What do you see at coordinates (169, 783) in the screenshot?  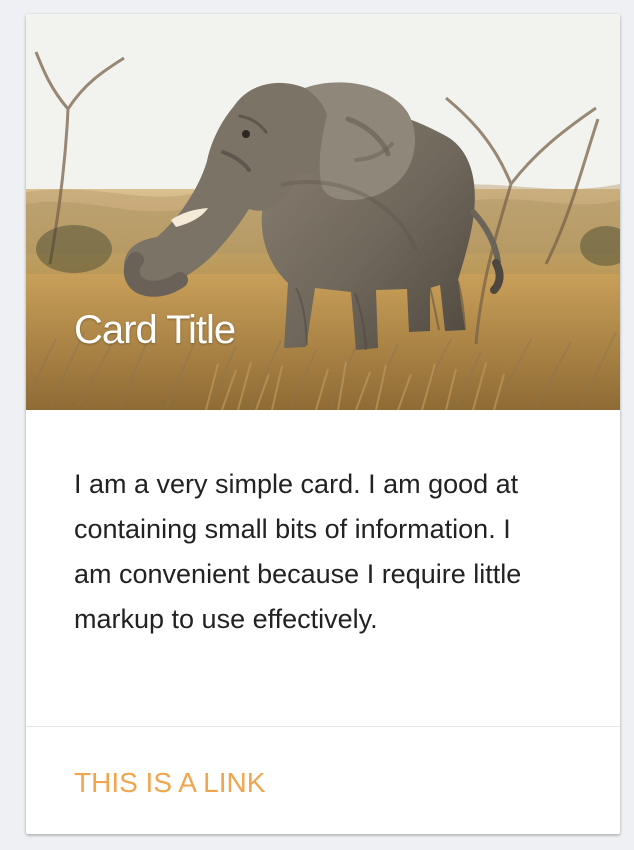 I see `card-link: THIS IS A LINK` at bounding box center [169, 783].